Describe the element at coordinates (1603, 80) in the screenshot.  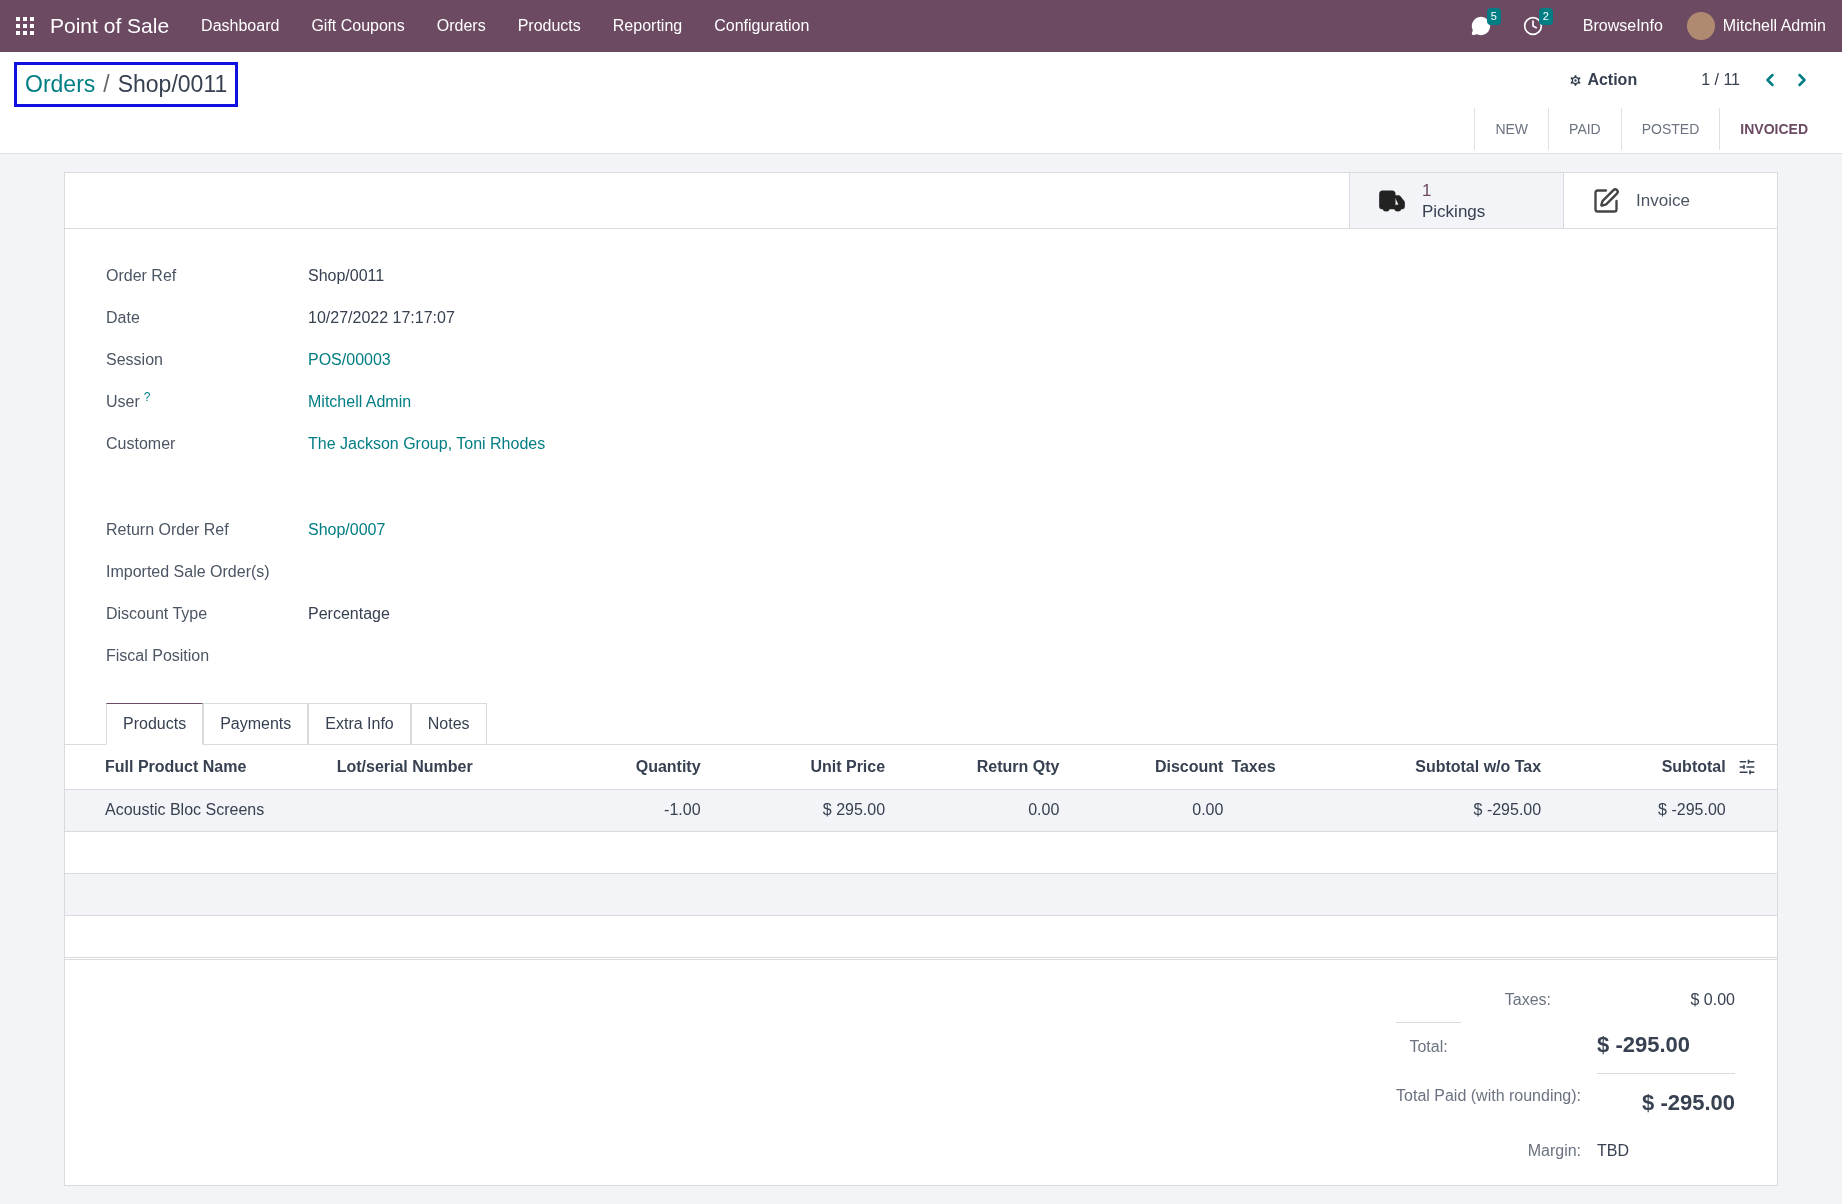
I see `action-button: Action` at that location.